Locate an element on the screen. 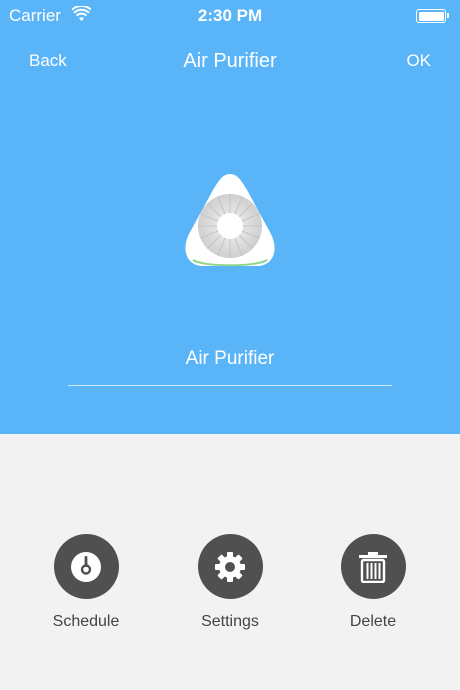 This screenshot has width=460, height=690. status-time: 2:30 PM is located at coordinates (230, 15).